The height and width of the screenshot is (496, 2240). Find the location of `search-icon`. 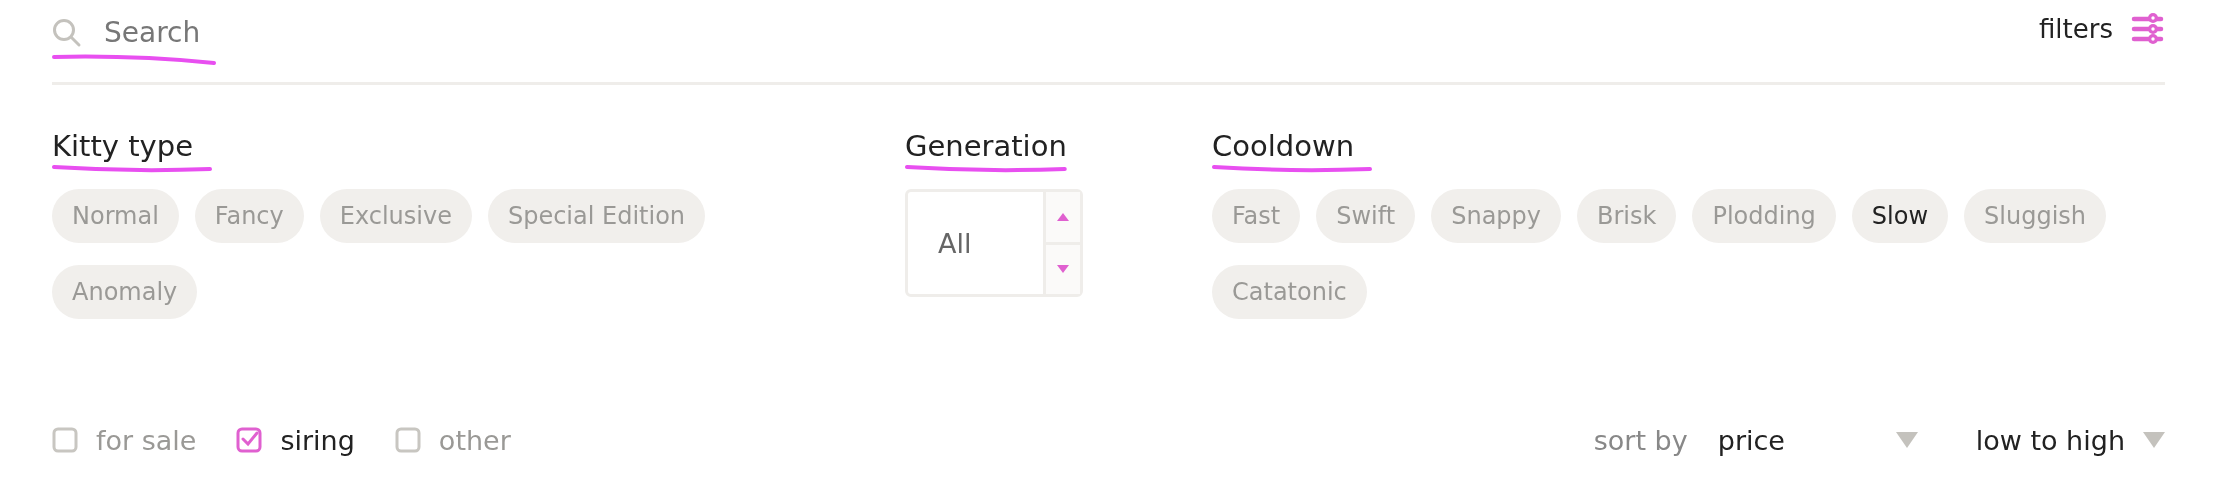

search-icon is located at coordinates (67, 32).